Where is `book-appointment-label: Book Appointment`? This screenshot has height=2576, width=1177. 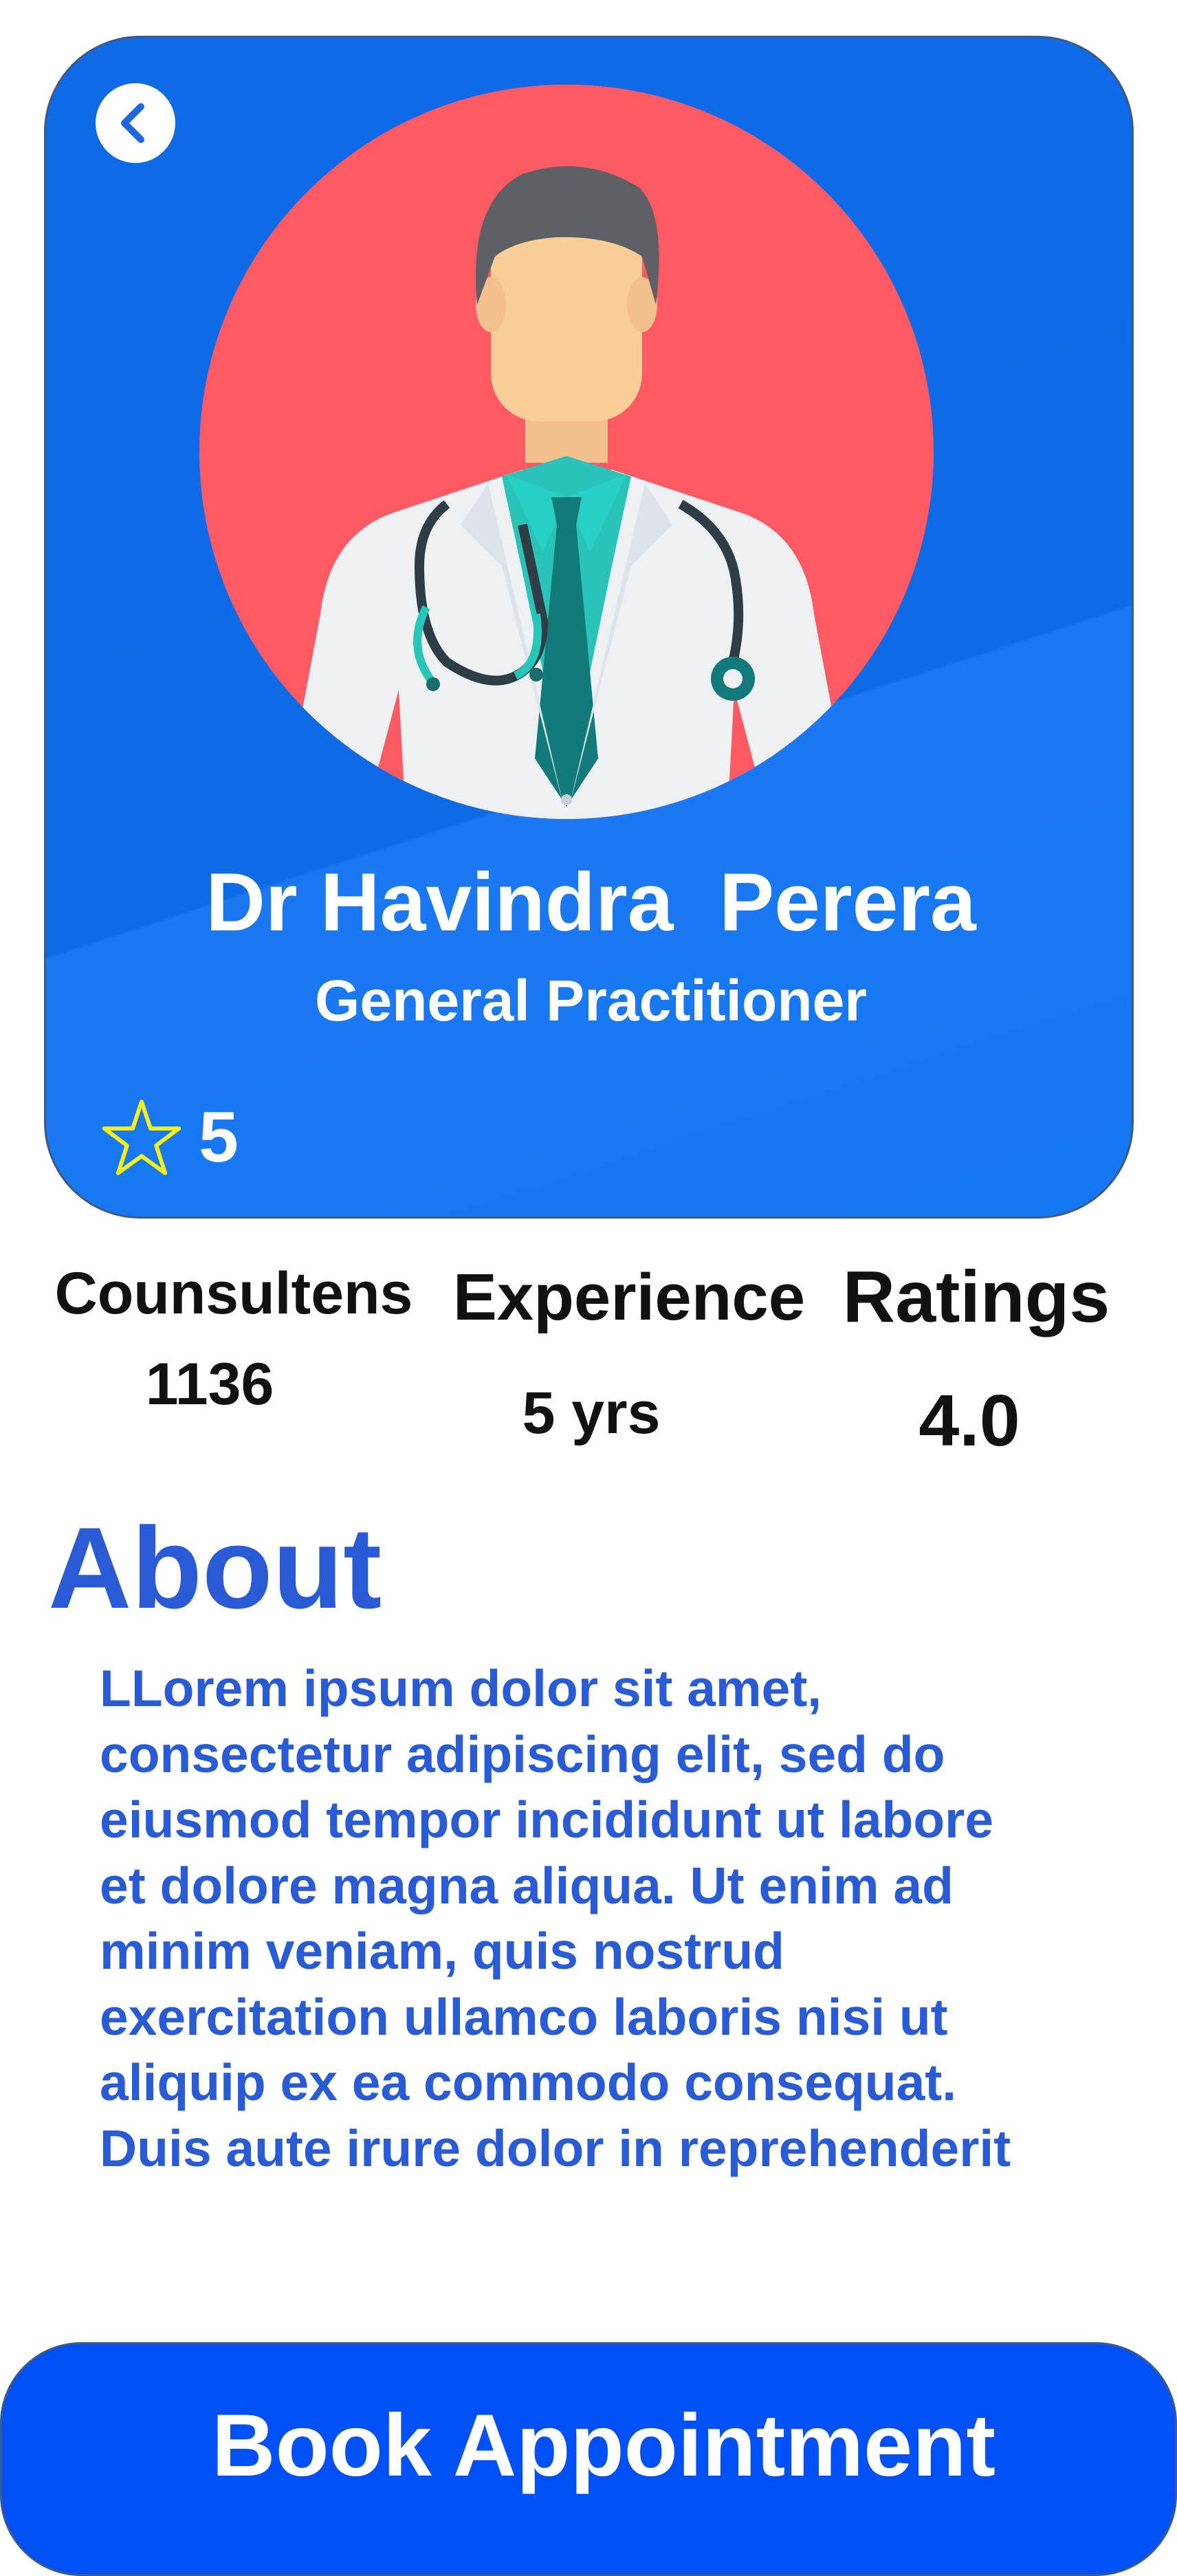
book-appointment-label: Book Appointment is located at coordinates (604, 2446).